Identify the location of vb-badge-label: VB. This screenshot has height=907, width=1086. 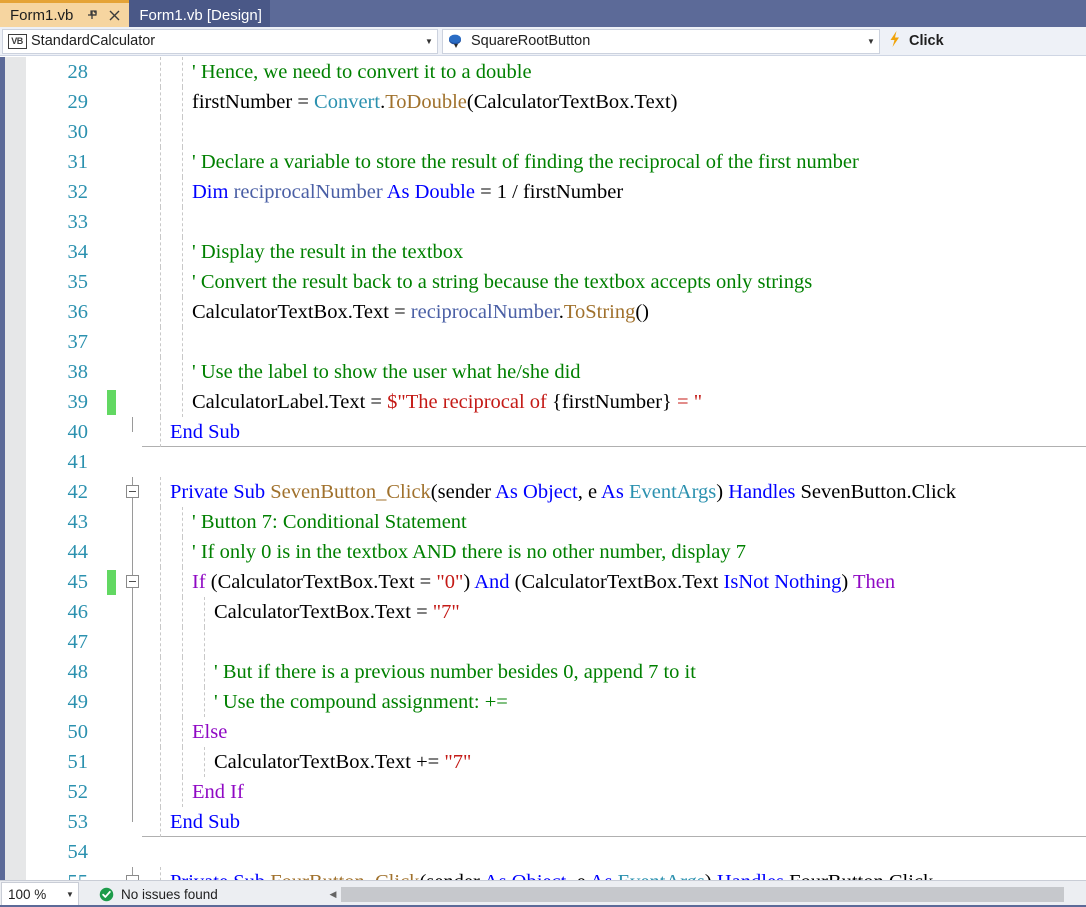
(17, 41).